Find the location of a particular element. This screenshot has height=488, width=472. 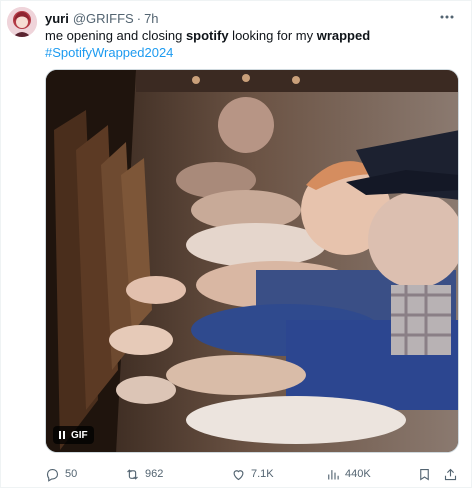

reply-button: 50 is located at coordinates (61, 474).